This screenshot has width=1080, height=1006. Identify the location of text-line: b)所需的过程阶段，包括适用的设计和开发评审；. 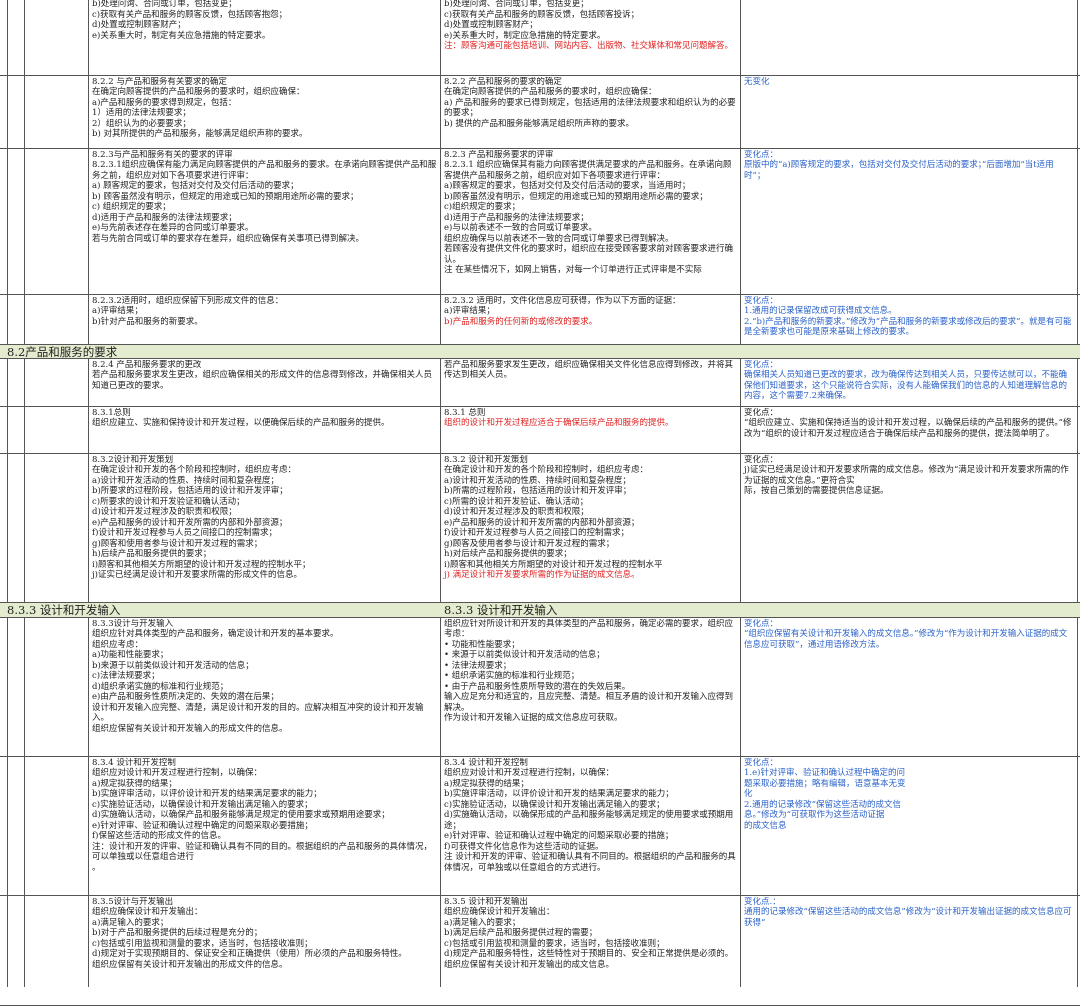
(538, 491).